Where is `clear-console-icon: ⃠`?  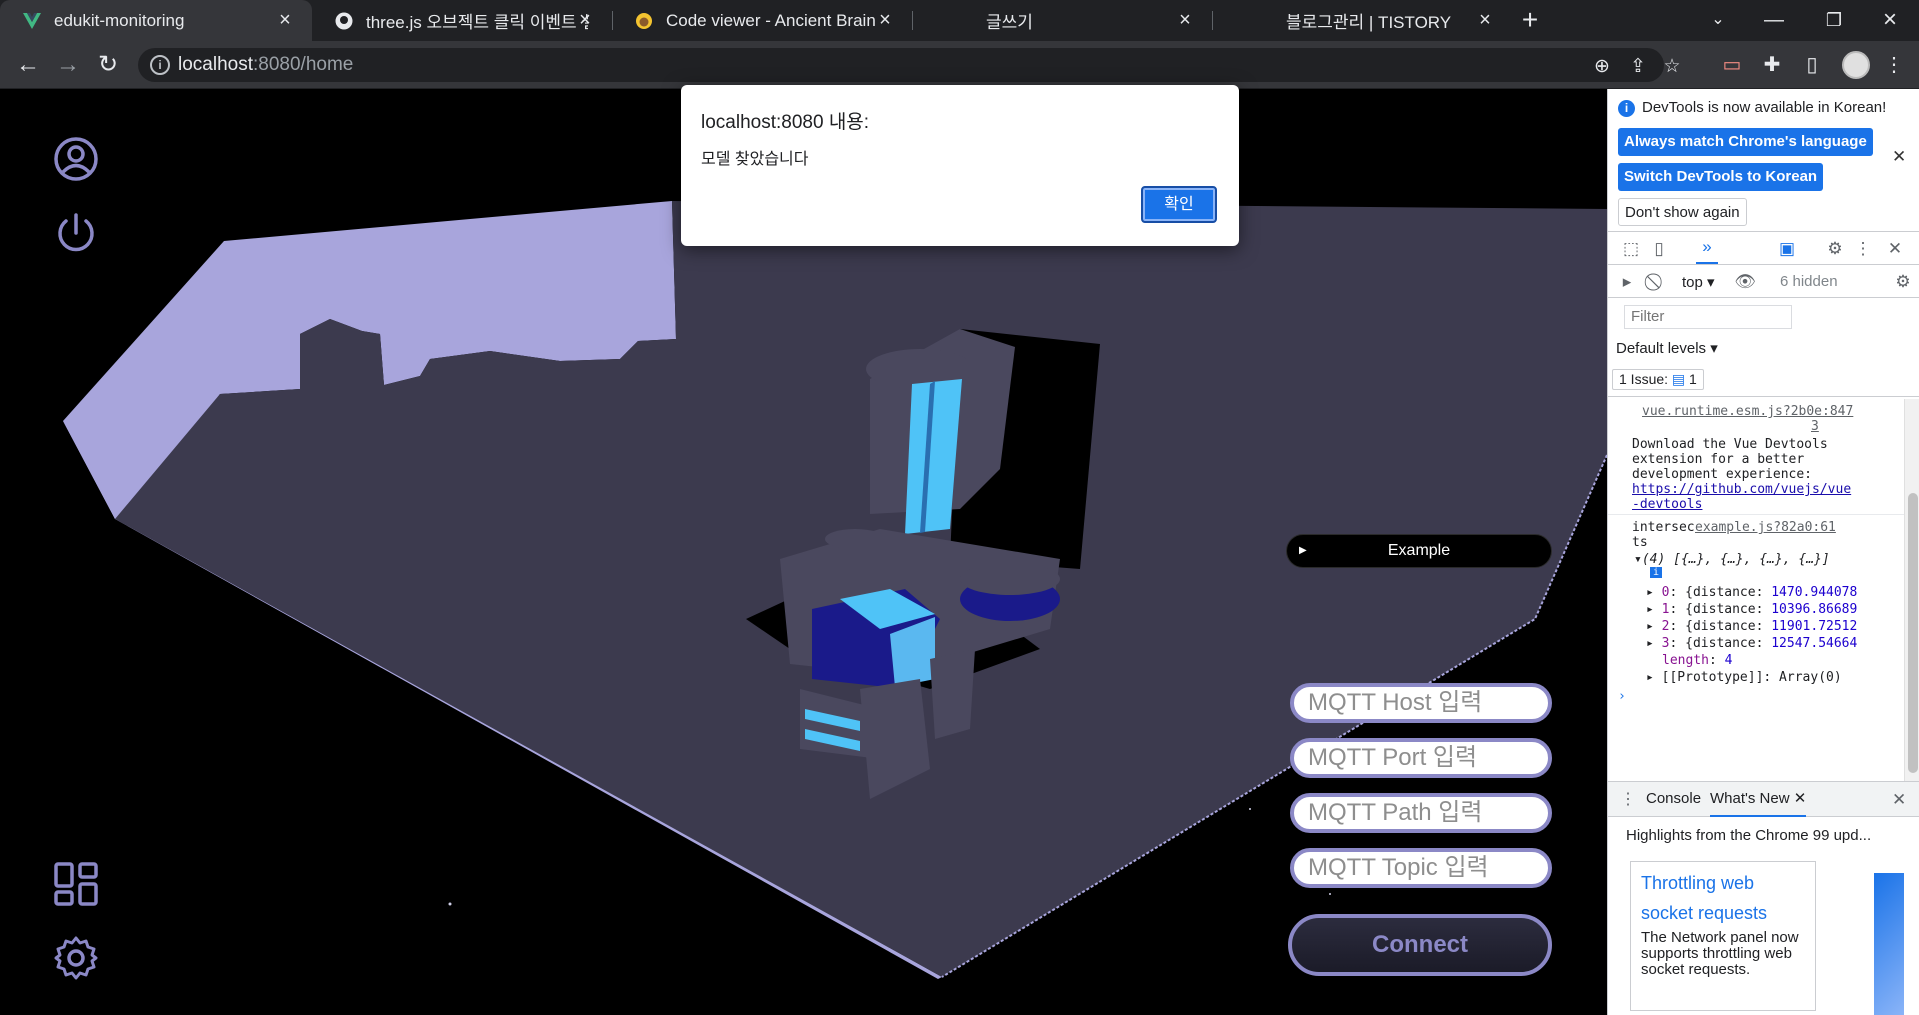
clear-console-icon: ⃠ is located at coordinates (1657, 282).